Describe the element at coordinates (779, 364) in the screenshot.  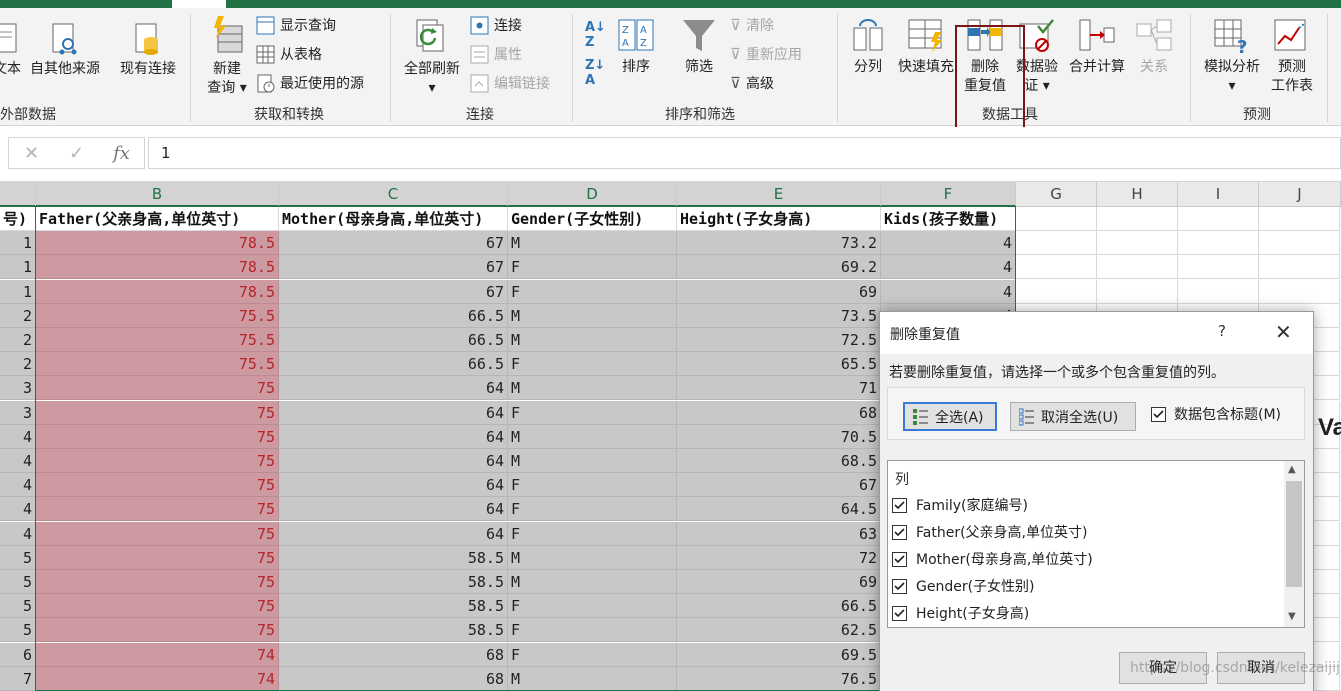
I see `cell-e: 65.5` at that location.